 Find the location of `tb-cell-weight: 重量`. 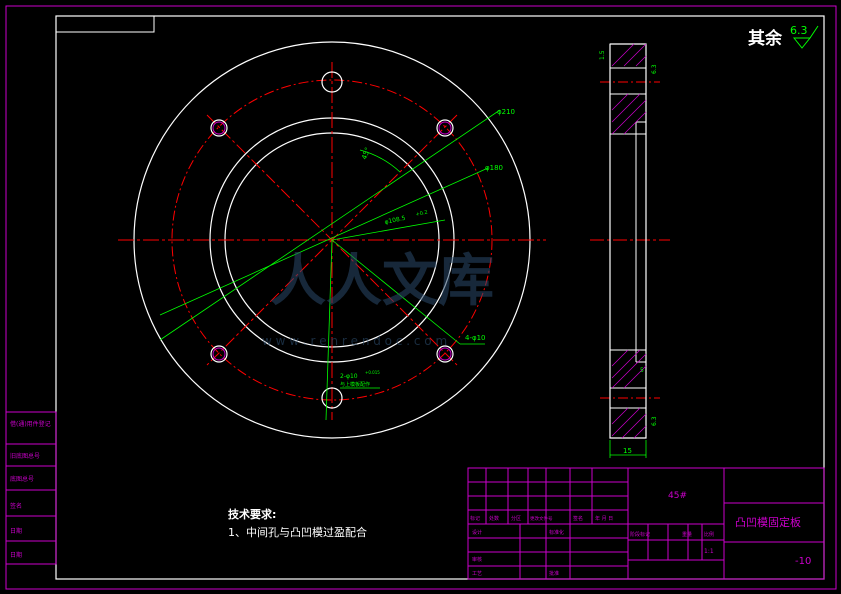

tb-cell-weight: 重量 is located at coordinates (687, 534).